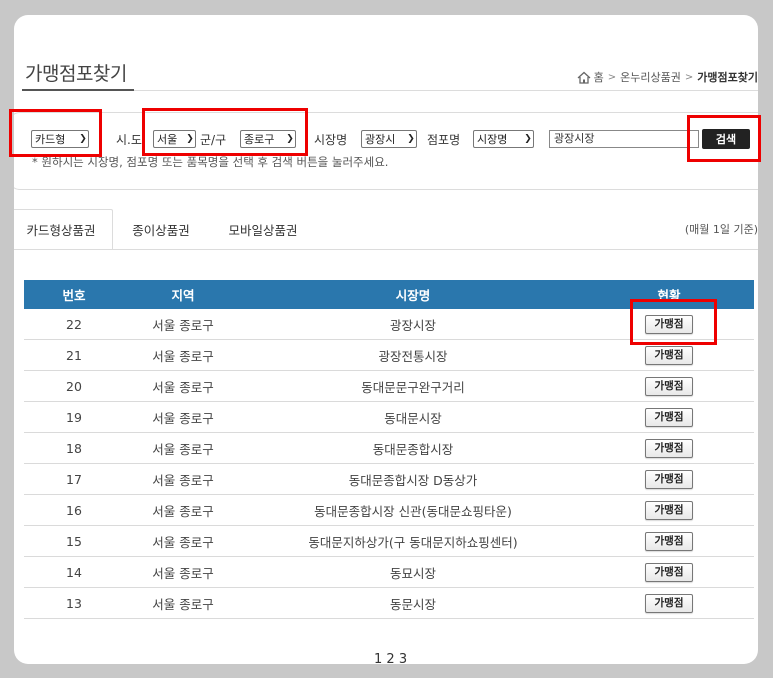  I want to click on header-status: 현황, so click(669, 294).